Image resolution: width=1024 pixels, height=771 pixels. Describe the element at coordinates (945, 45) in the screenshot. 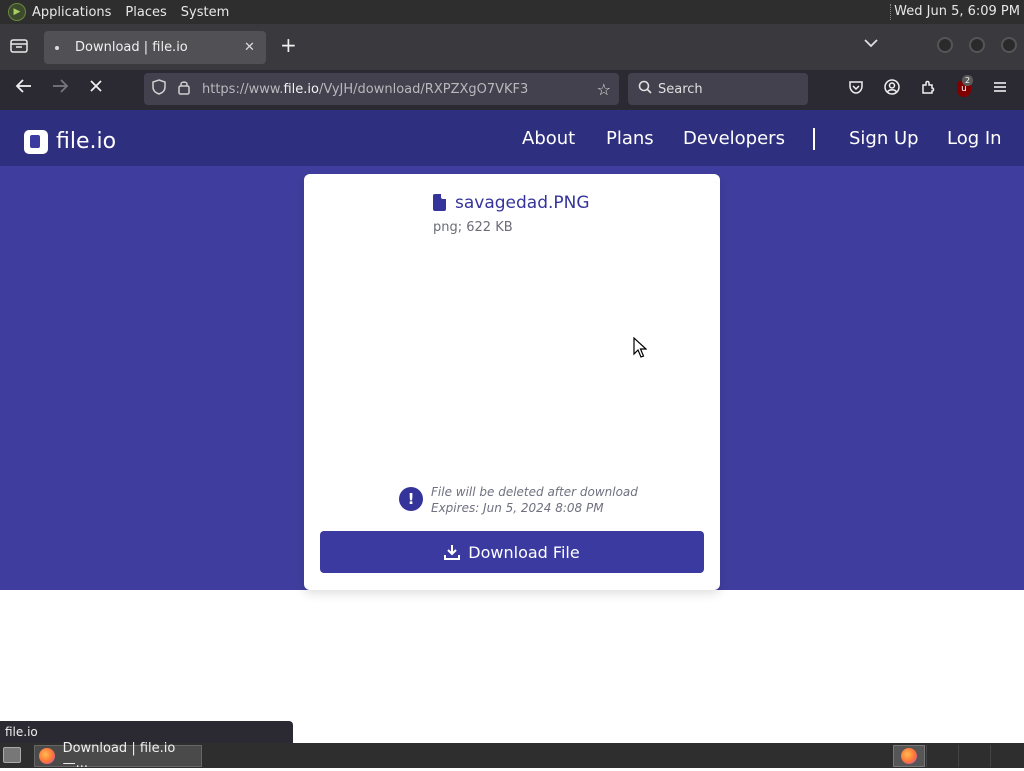

I see `minimize-window-button` at that location.